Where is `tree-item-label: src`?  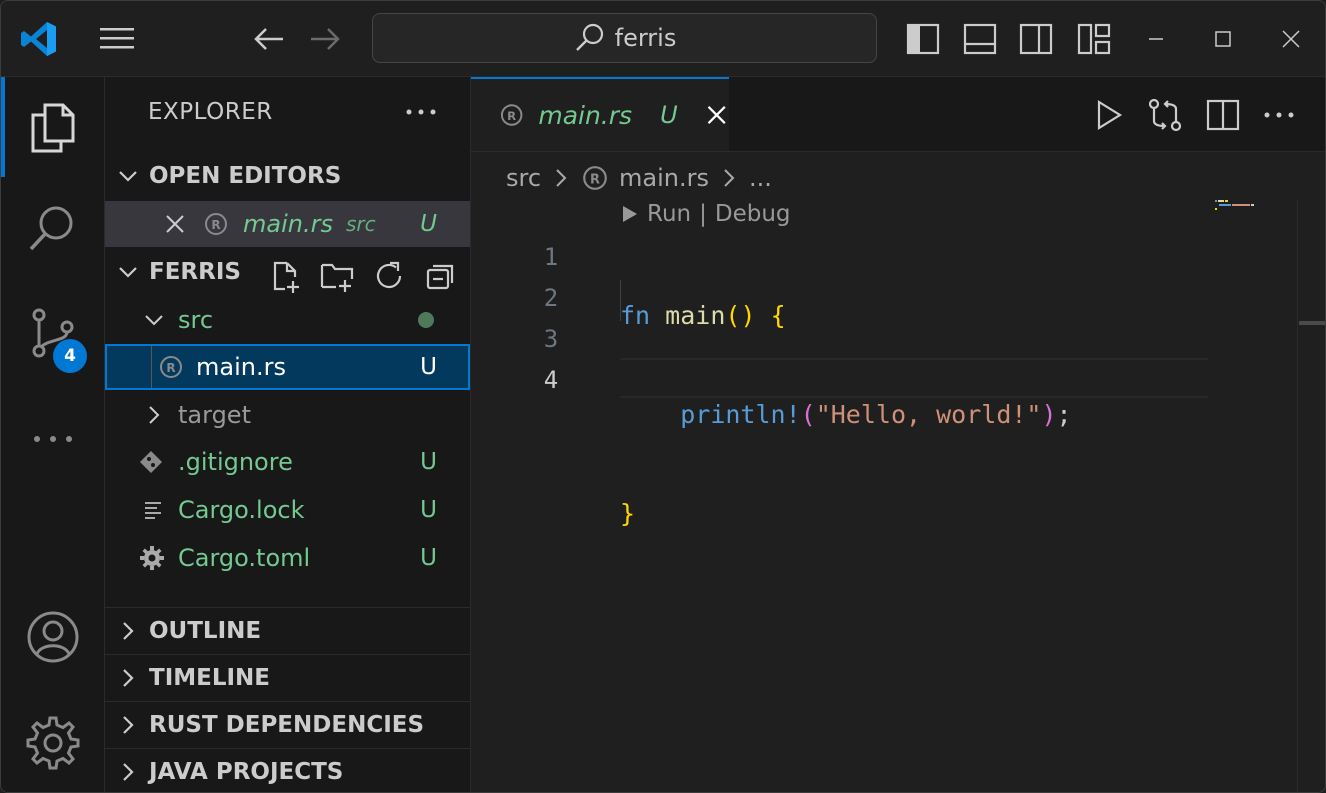 tree-item-label: src is located at coordinates (196, 320).